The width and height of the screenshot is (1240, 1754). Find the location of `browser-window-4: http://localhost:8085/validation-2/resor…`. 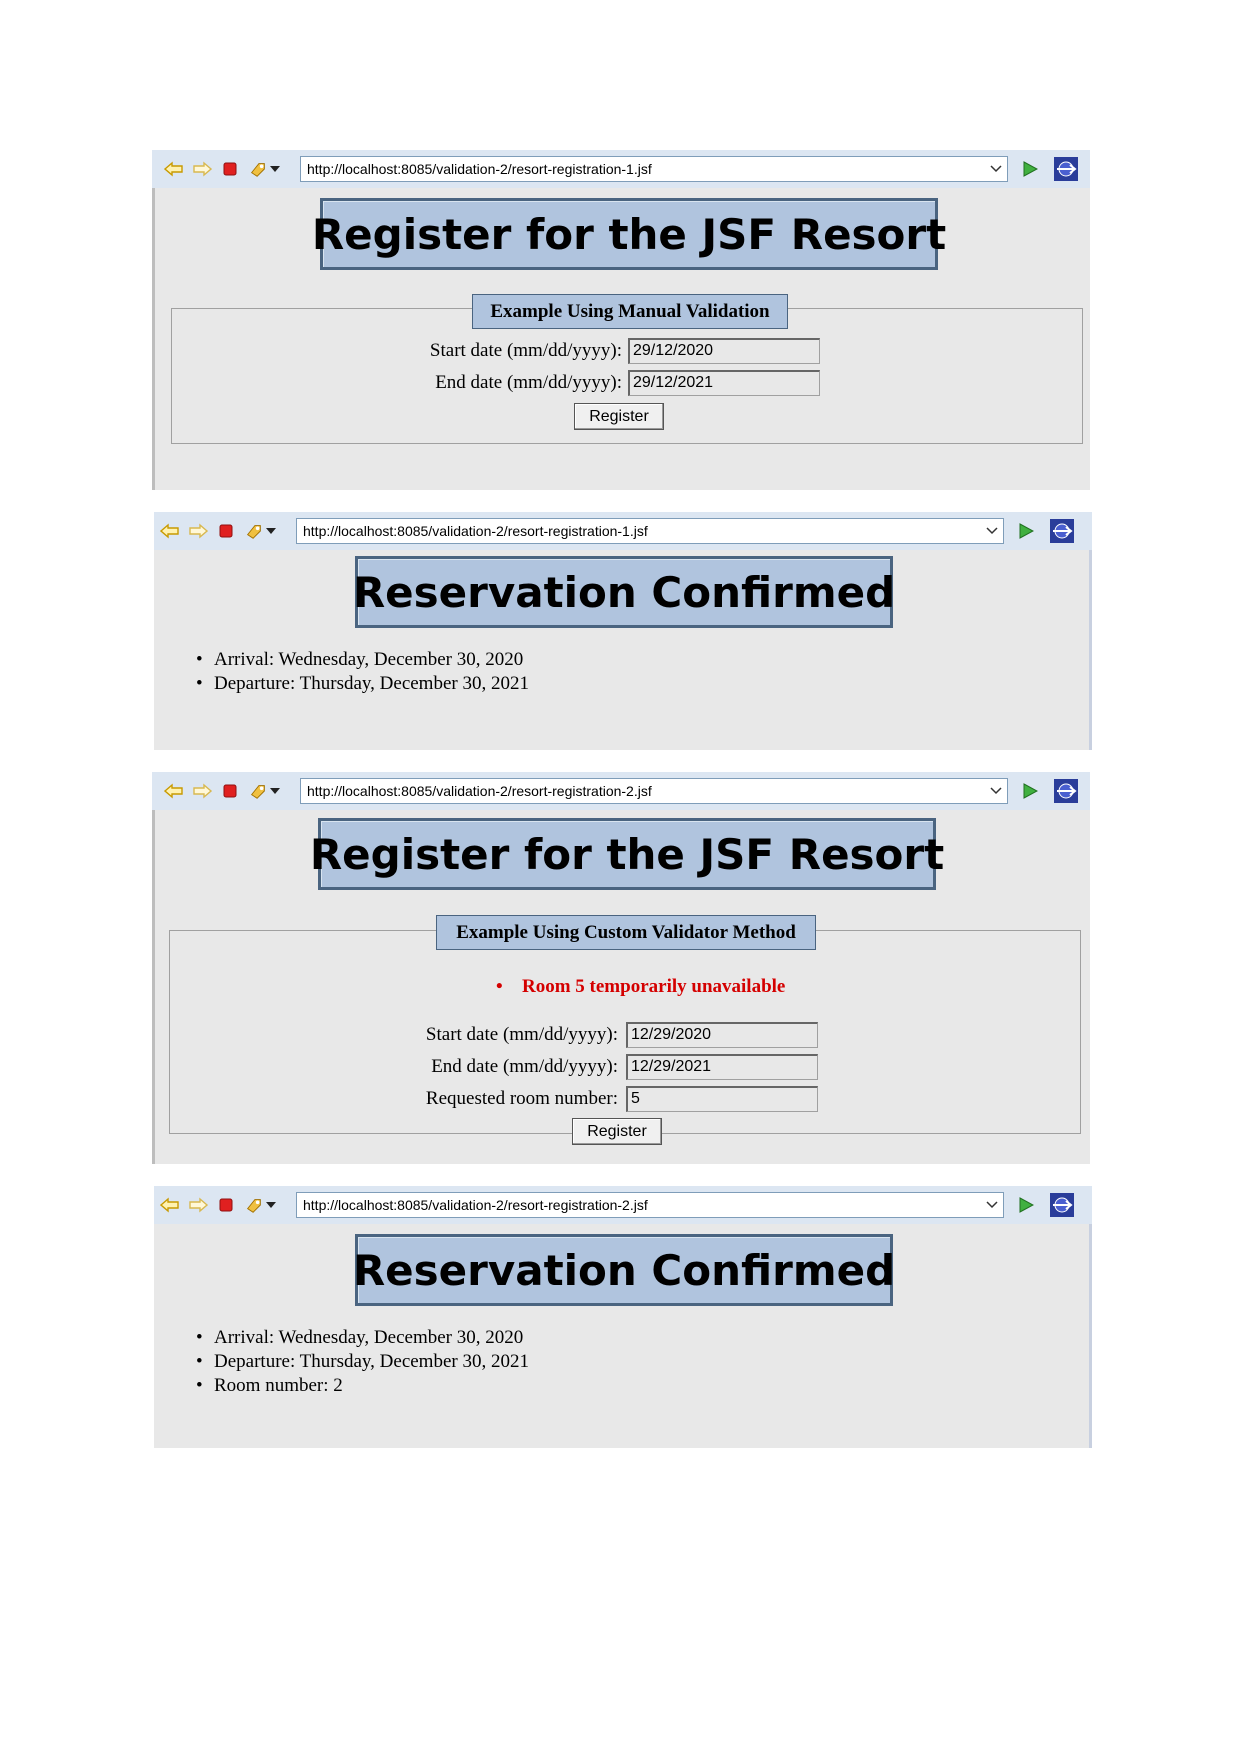

browser-window-4: http://localhost:8085/validation-2/resor… is located at coordinates (623, 1317).